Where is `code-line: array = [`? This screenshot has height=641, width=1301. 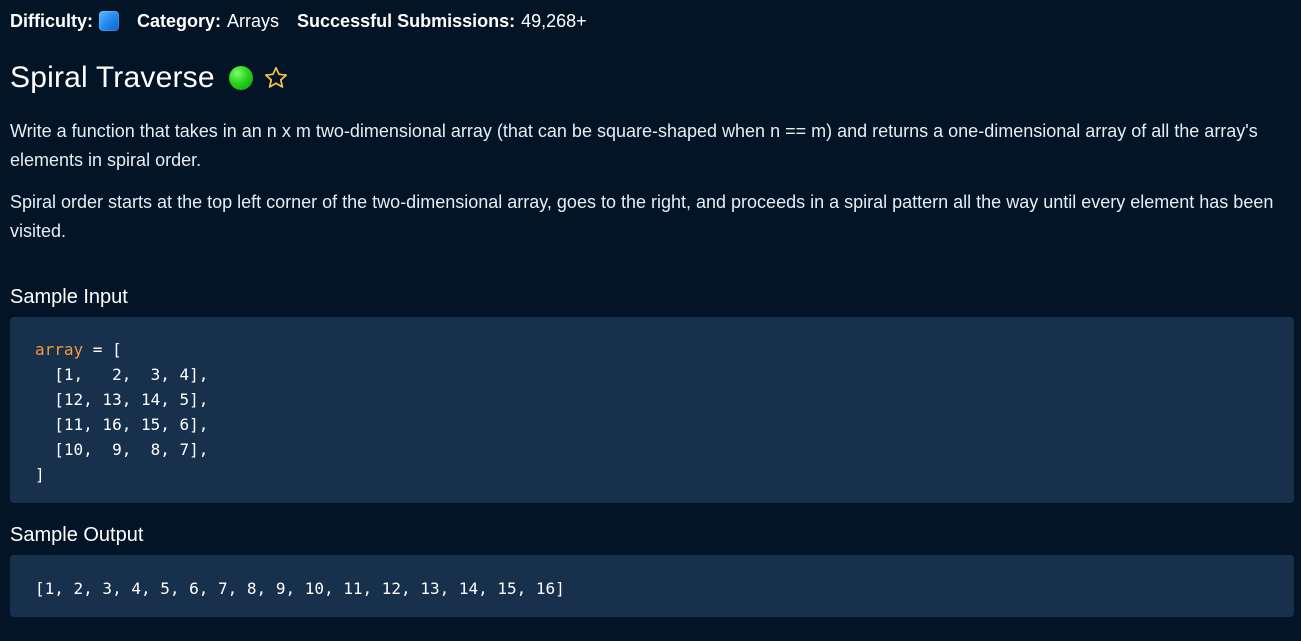
code-line: array = [ is located at coordinates (664, 349).